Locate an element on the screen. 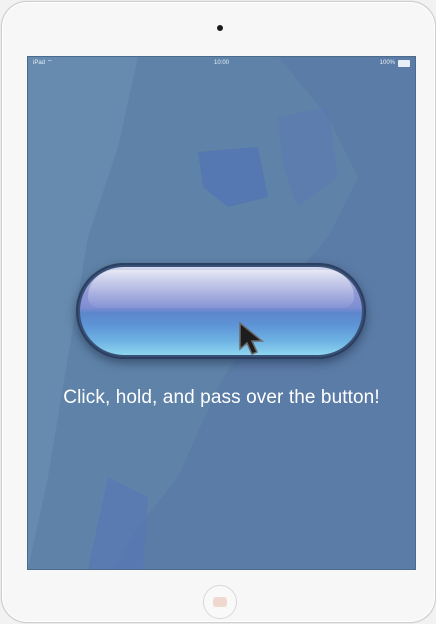  cursor-icon is located at coordinates (252, 338).